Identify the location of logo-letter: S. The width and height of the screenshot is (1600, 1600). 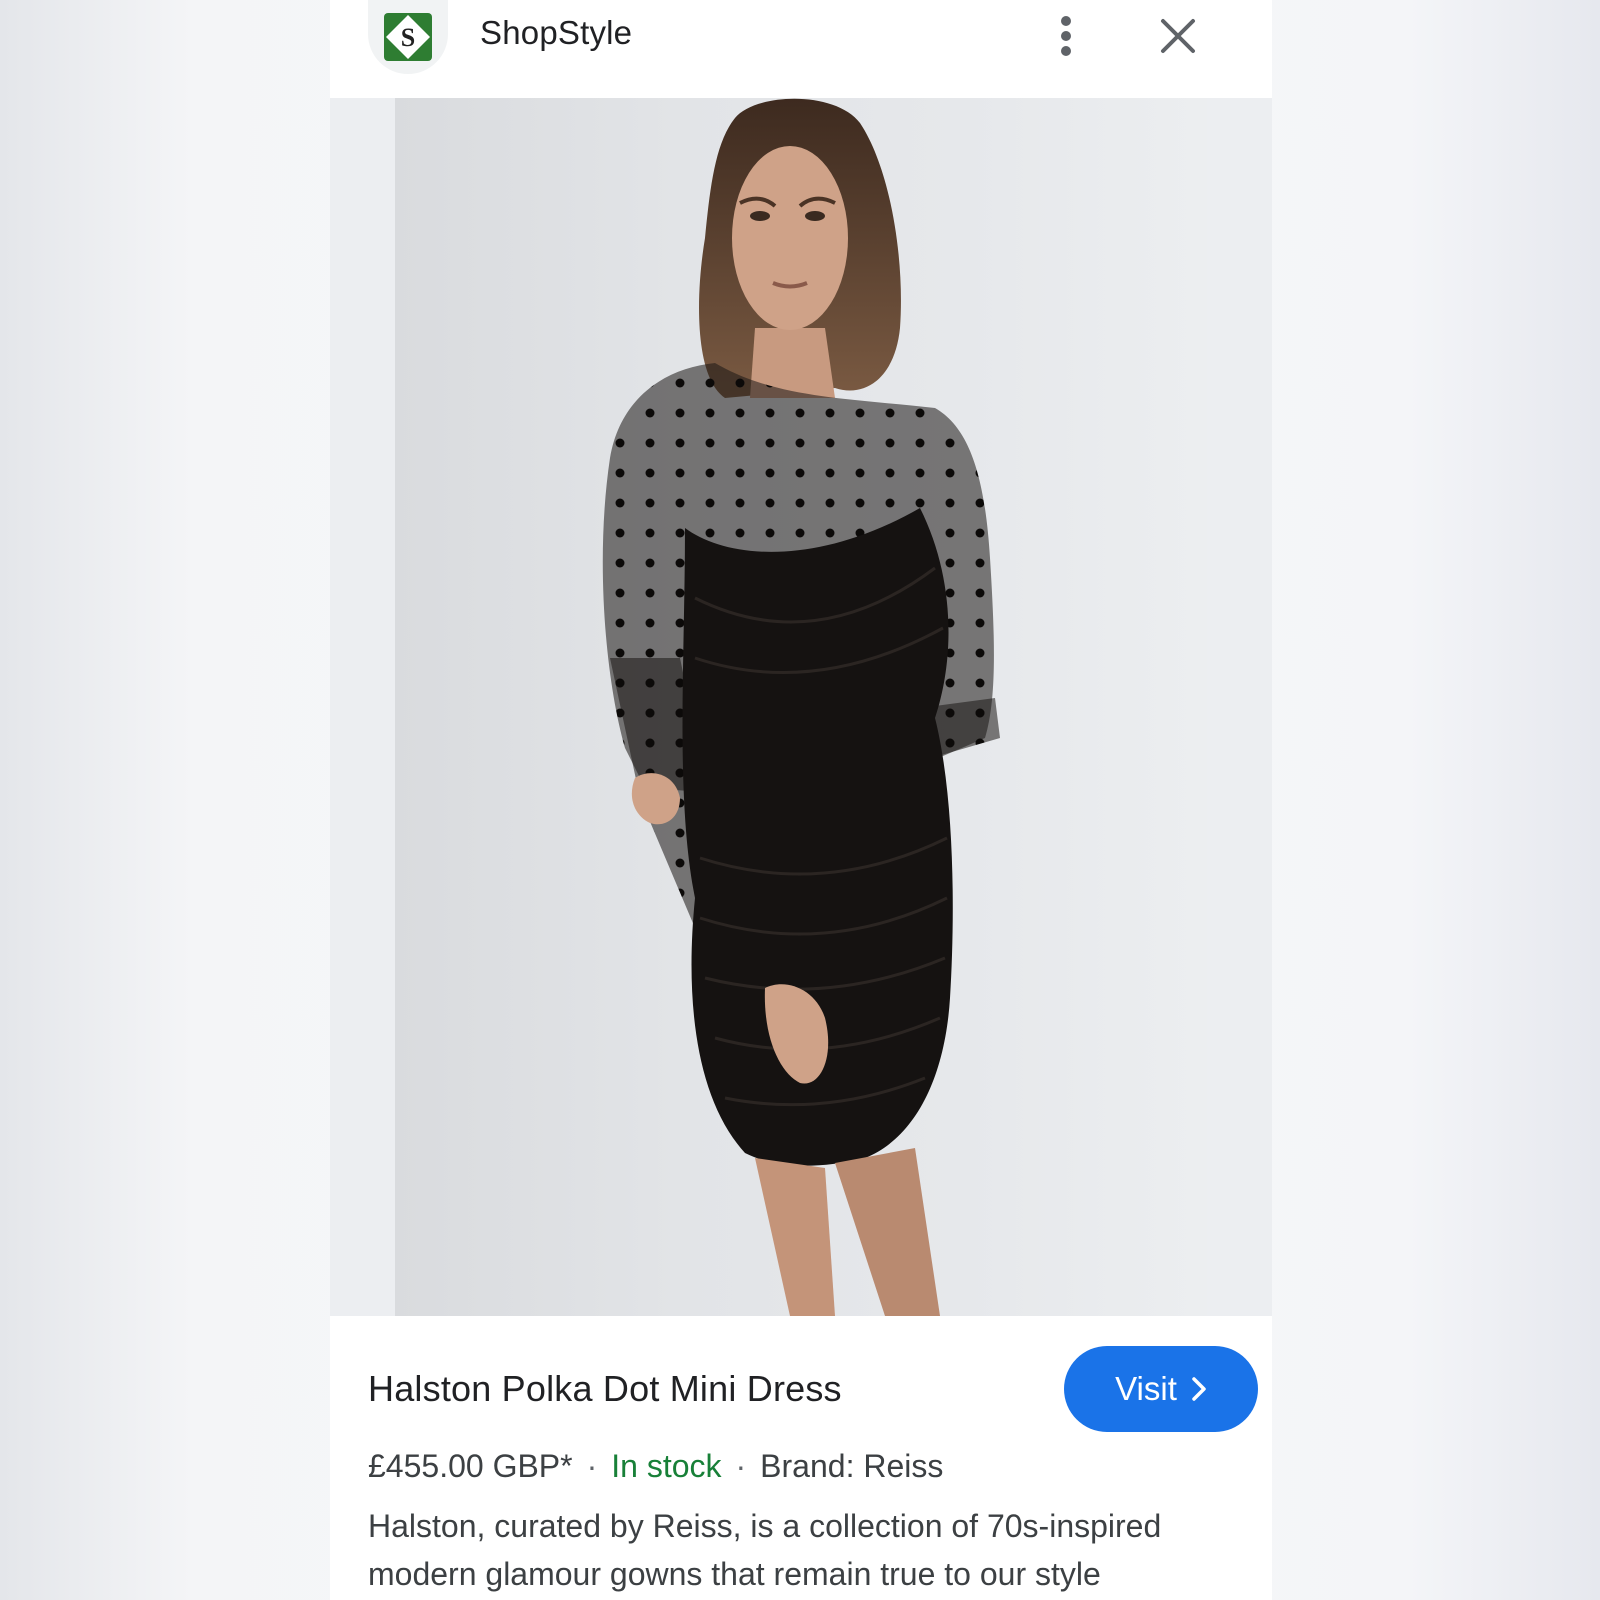
(408, 37).